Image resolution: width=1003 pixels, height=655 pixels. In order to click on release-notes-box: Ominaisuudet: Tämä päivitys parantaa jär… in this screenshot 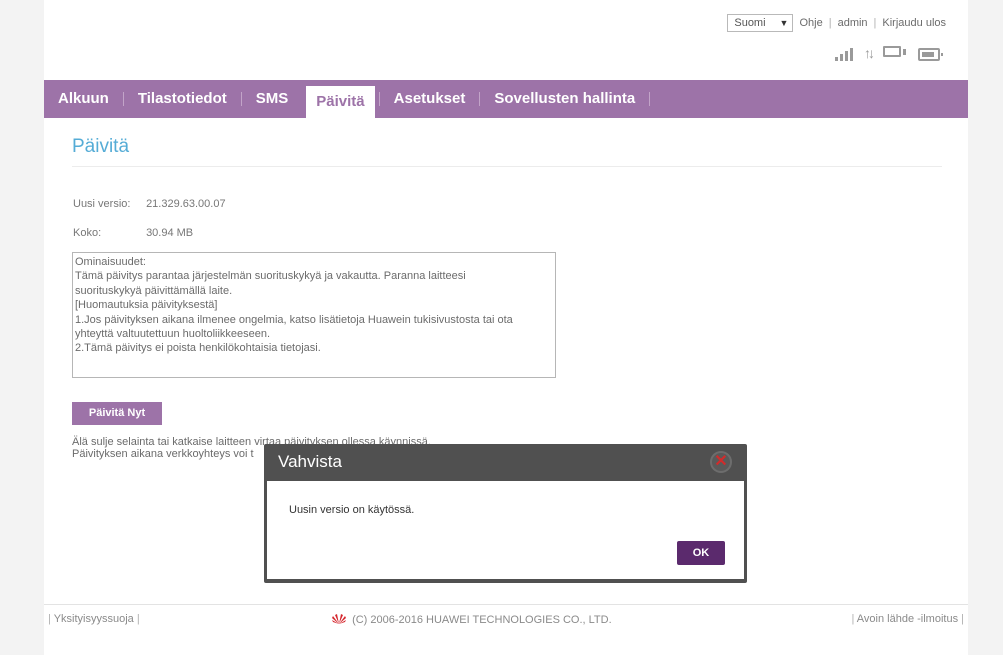, I will do `click(314, 315)`.